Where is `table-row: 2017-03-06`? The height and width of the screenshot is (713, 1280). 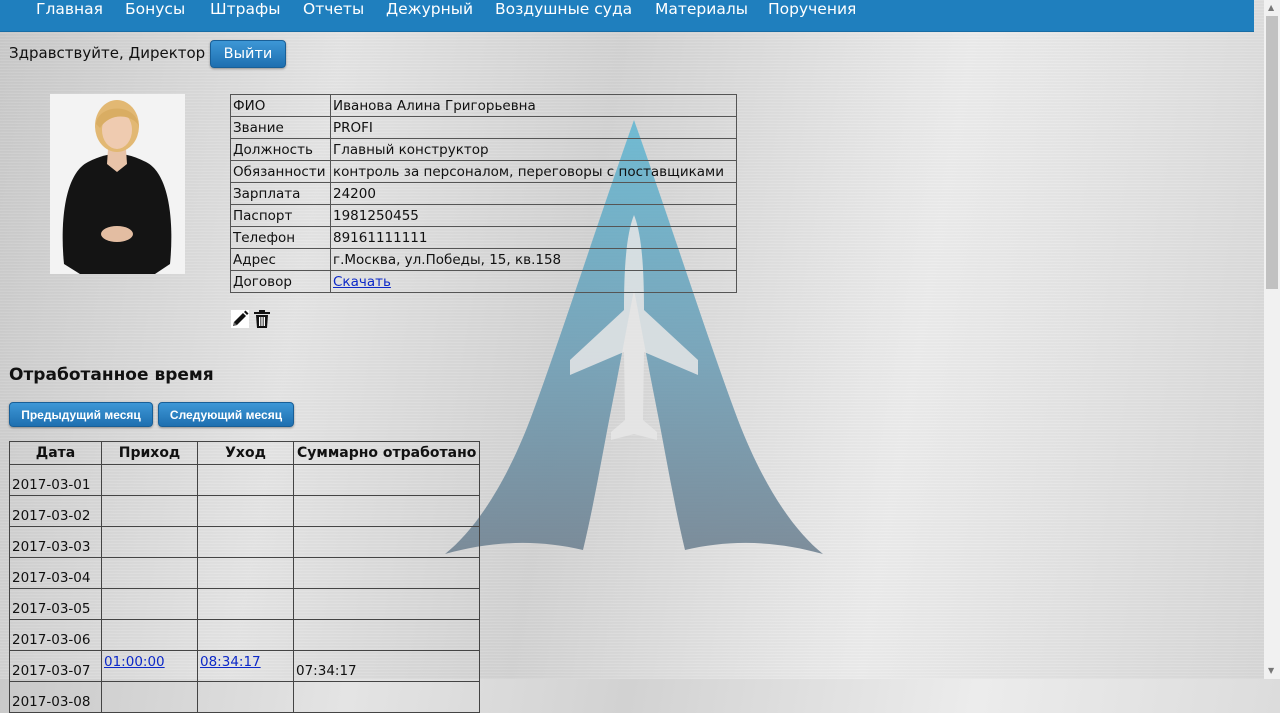
table-row: 2017-03-06 is located at coordinates (245, 635).